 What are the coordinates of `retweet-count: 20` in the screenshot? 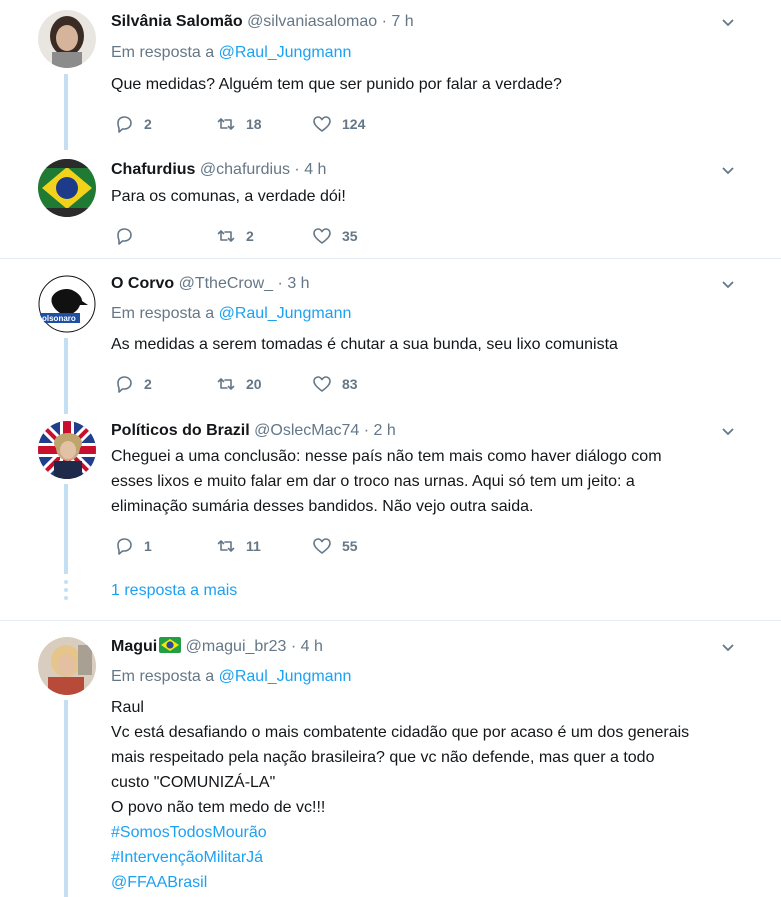 It's located at (254, 384).